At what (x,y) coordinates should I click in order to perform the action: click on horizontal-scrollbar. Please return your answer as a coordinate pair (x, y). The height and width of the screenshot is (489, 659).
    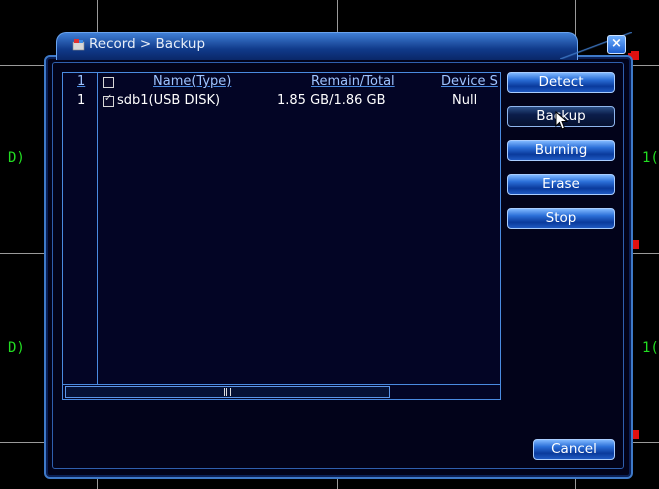
    Looking at the image, I should click on (281, 391).